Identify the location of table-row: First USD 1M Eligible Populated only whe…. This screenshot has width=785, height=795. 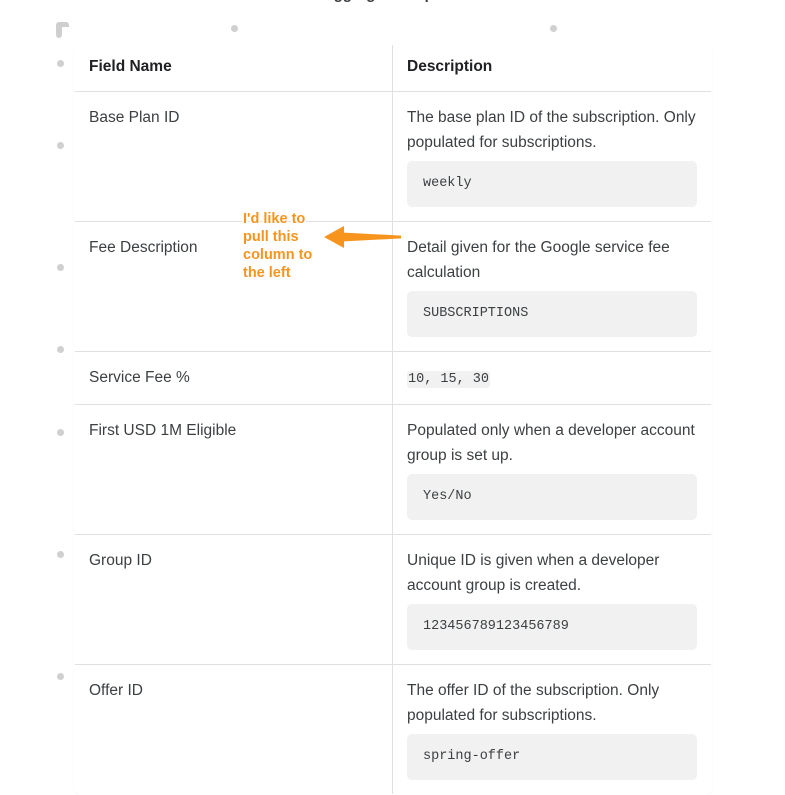
(393, 469).